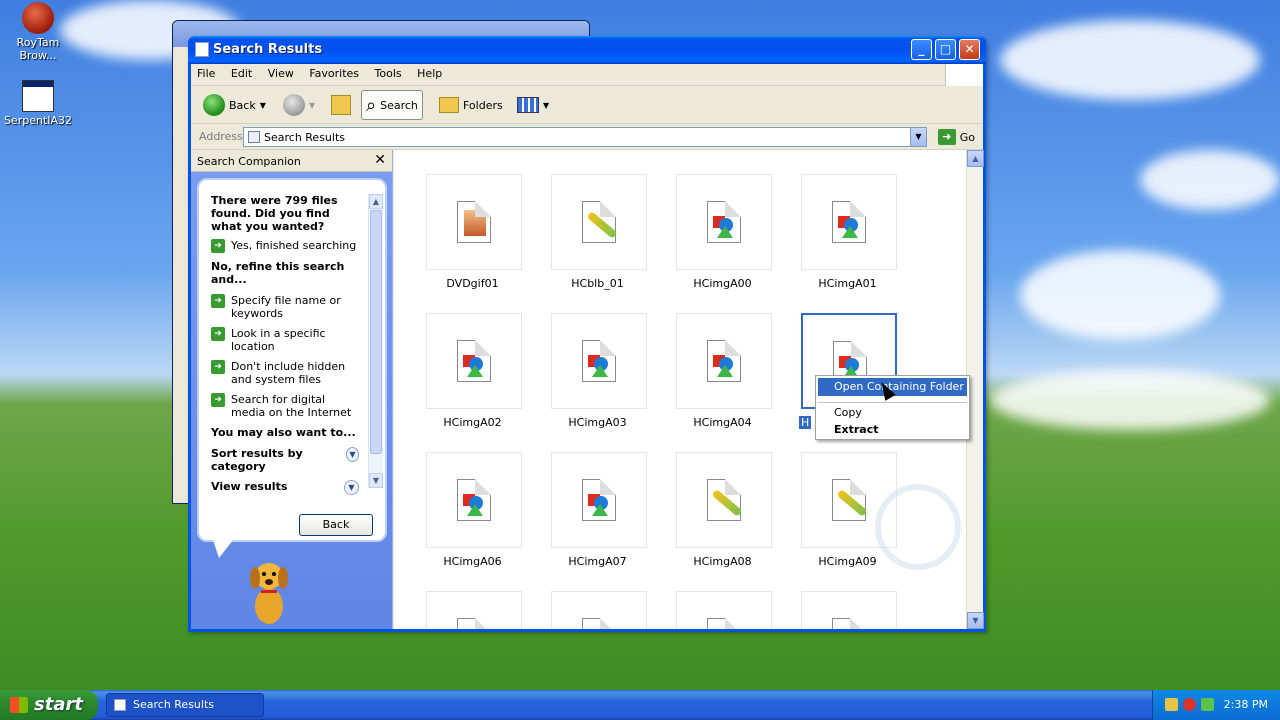  I want to click on menu-copy: Copy, so click(892, 413).